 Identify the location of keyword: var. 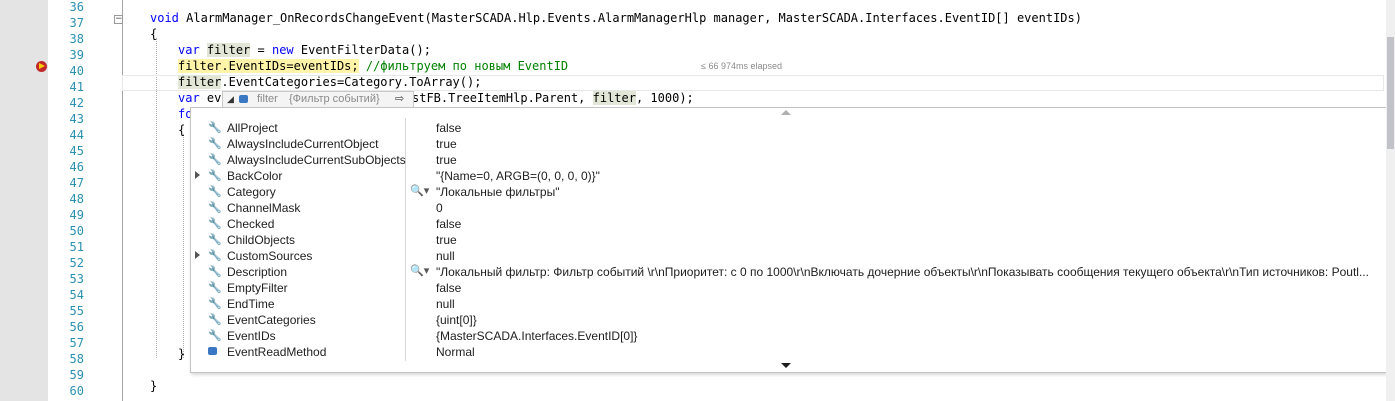
(189, 50).